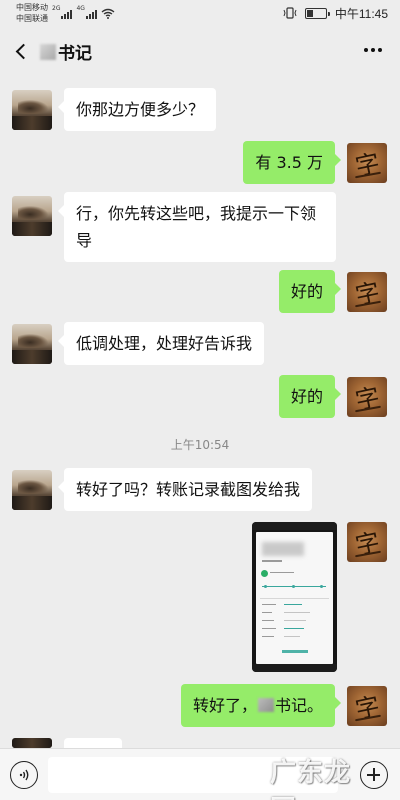  I want to click on message-text-line-1: 行，你先转这些吧，我提示一下领, so click(196, 213).